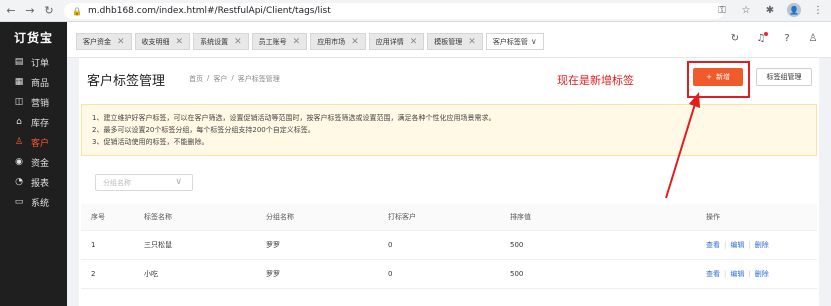 The image size is (831, 306). What do you see at coordinates (40, 163) in the screenshot?
I see `sidebar-item-label: 资金` at bounding box center [40, 163].